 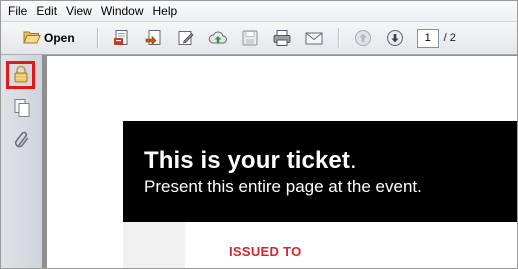 I want to click on next-page-icon, so click(x=395, y=38).